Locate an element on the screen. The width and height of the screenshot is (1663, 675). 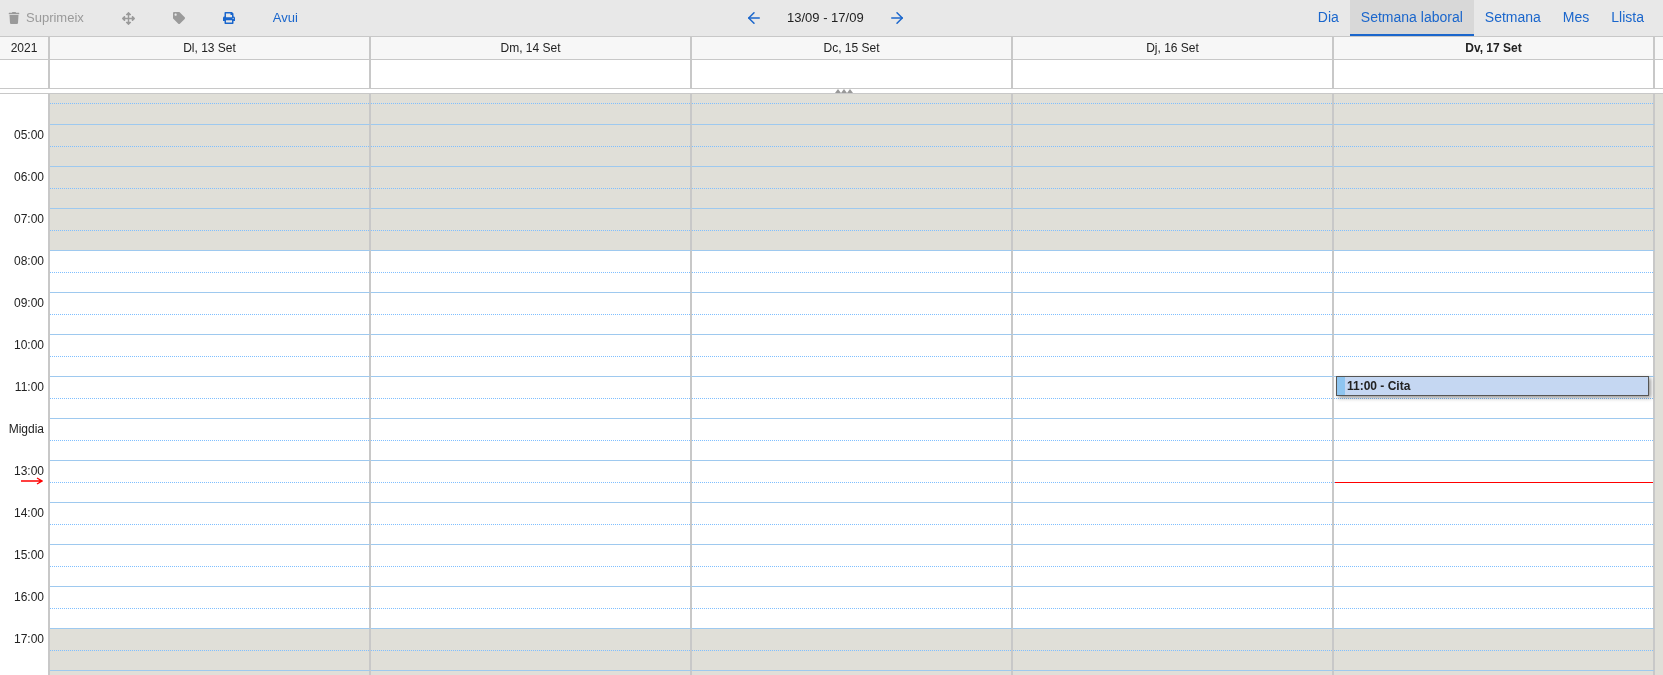
day-header: Dv, 17 Set is located at coordinates (1494, 48).